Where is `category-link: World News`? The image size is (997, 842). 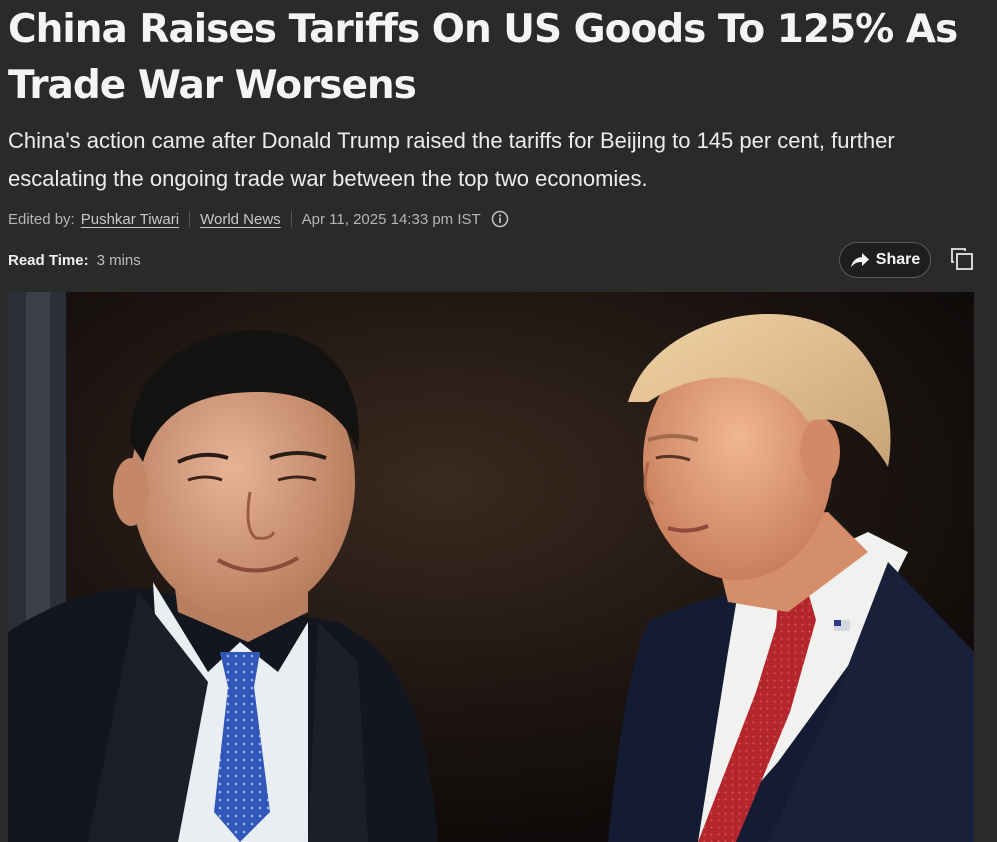
category-link: World News is located at coordinates (240, 219).